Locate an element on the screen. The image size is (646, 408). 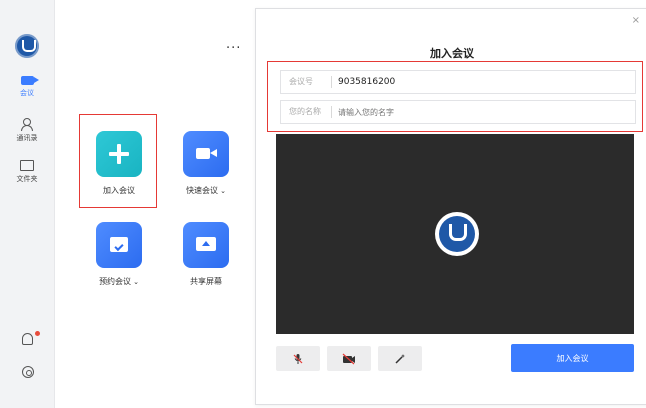
tile-label: 快速会议 is located at coordinates (202, 190).